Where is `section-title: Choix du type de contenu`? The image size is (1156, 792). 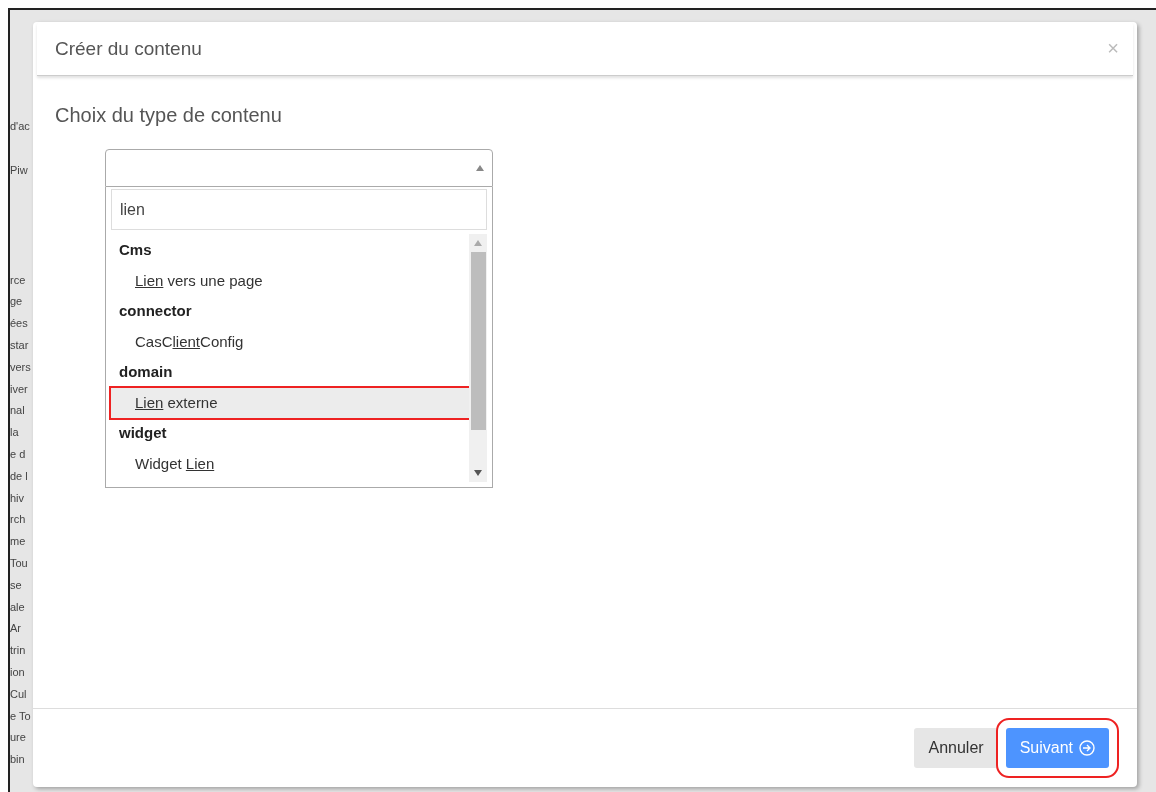
section-title: Choix du type de contenu is located at coordinates (169, 115).